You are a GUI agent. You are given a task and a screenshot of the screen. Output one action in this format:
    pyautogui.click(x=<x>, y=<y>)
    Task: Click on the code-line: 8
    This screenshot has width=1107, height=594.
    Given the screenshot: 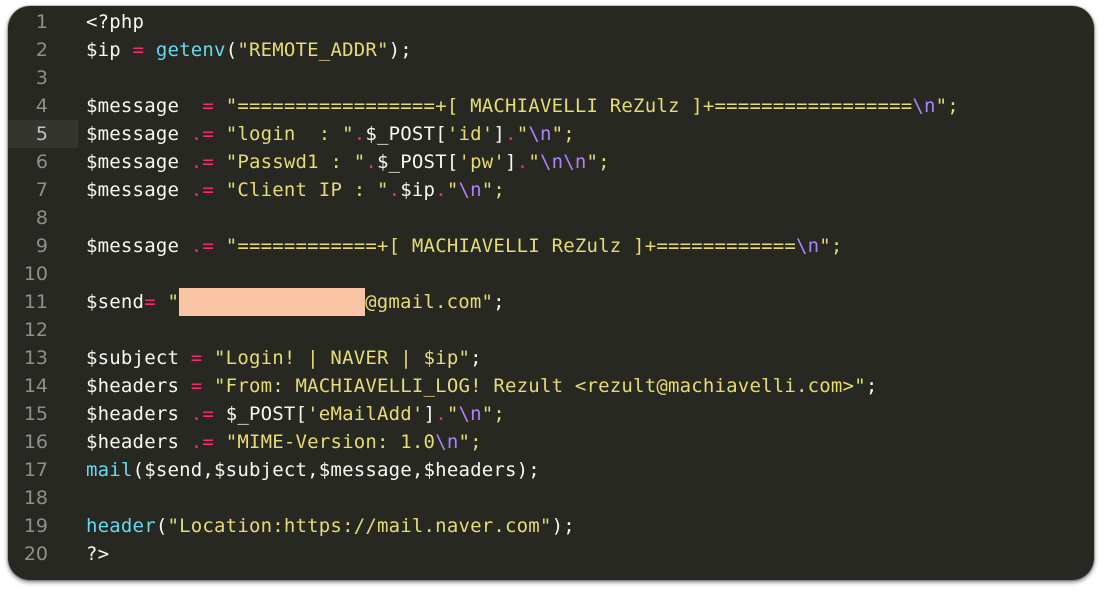 What is the action you would take?
    pyautogui.click(x=551, y=218)
    